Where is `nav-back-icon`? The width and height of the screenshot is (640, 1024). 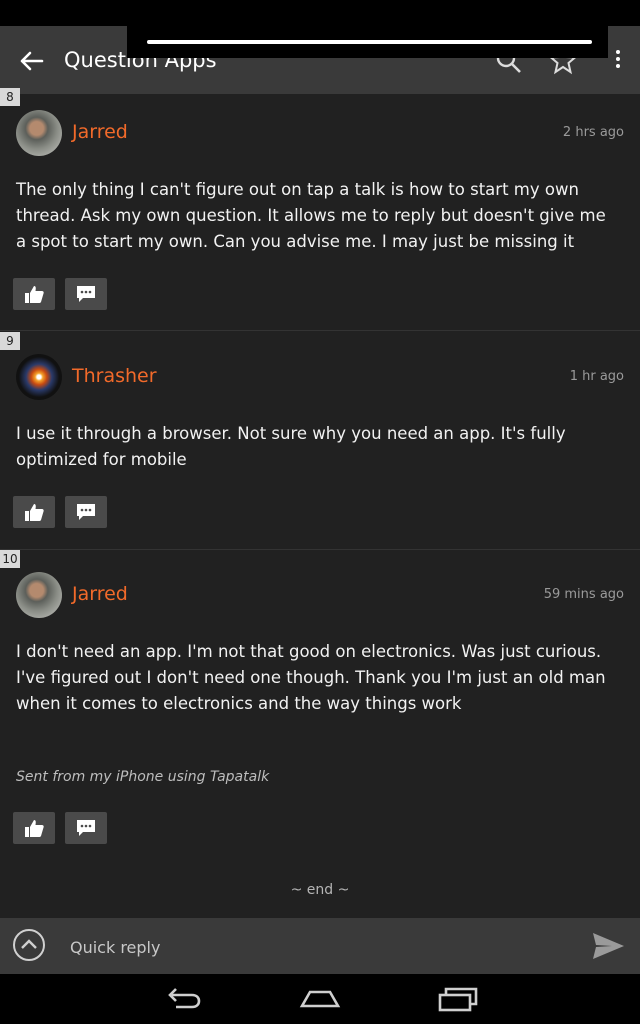
nav-back-icon is located at coordinates (184, 999).